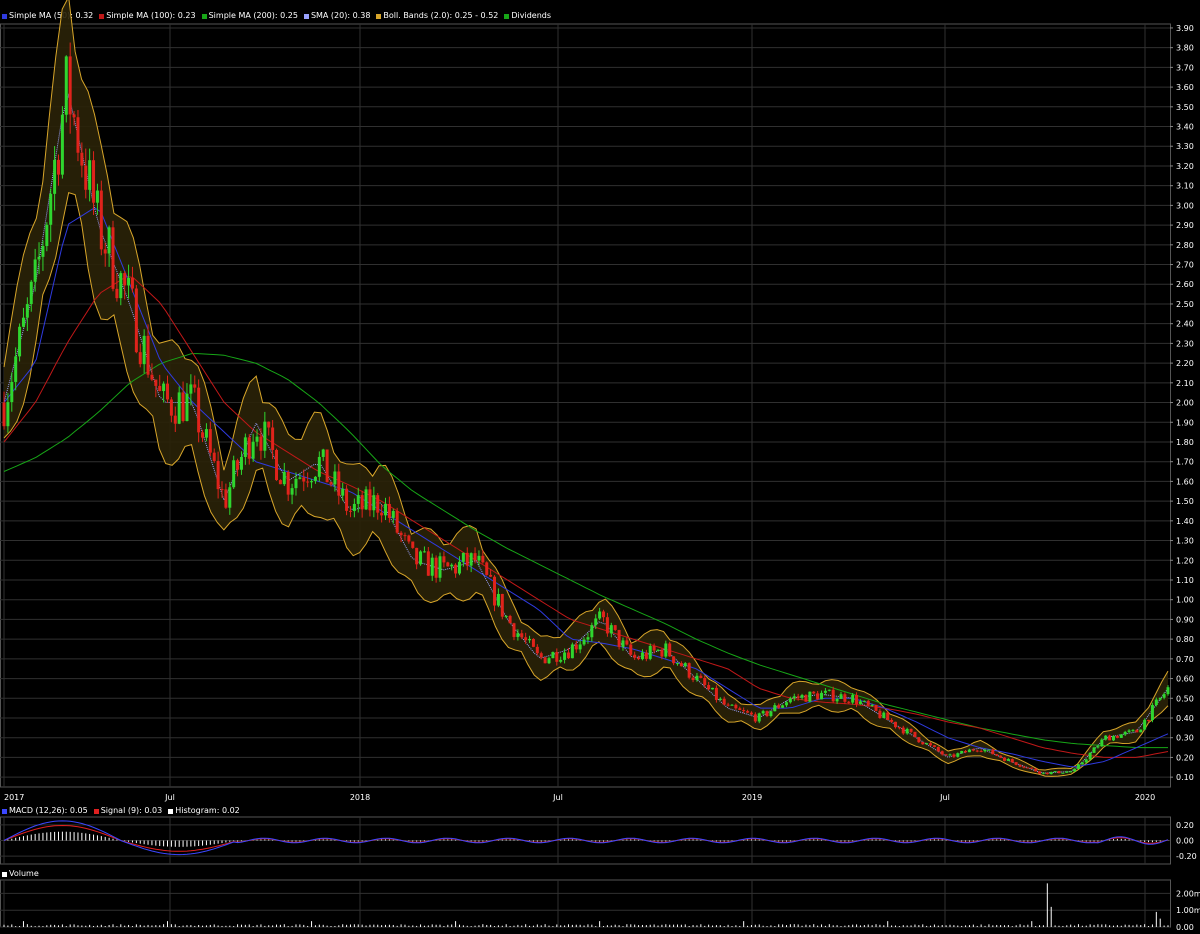 The width and height of the screenshot is (1200, 934). I want to click on price-tick-label: 0.40, so click(1185, 718).